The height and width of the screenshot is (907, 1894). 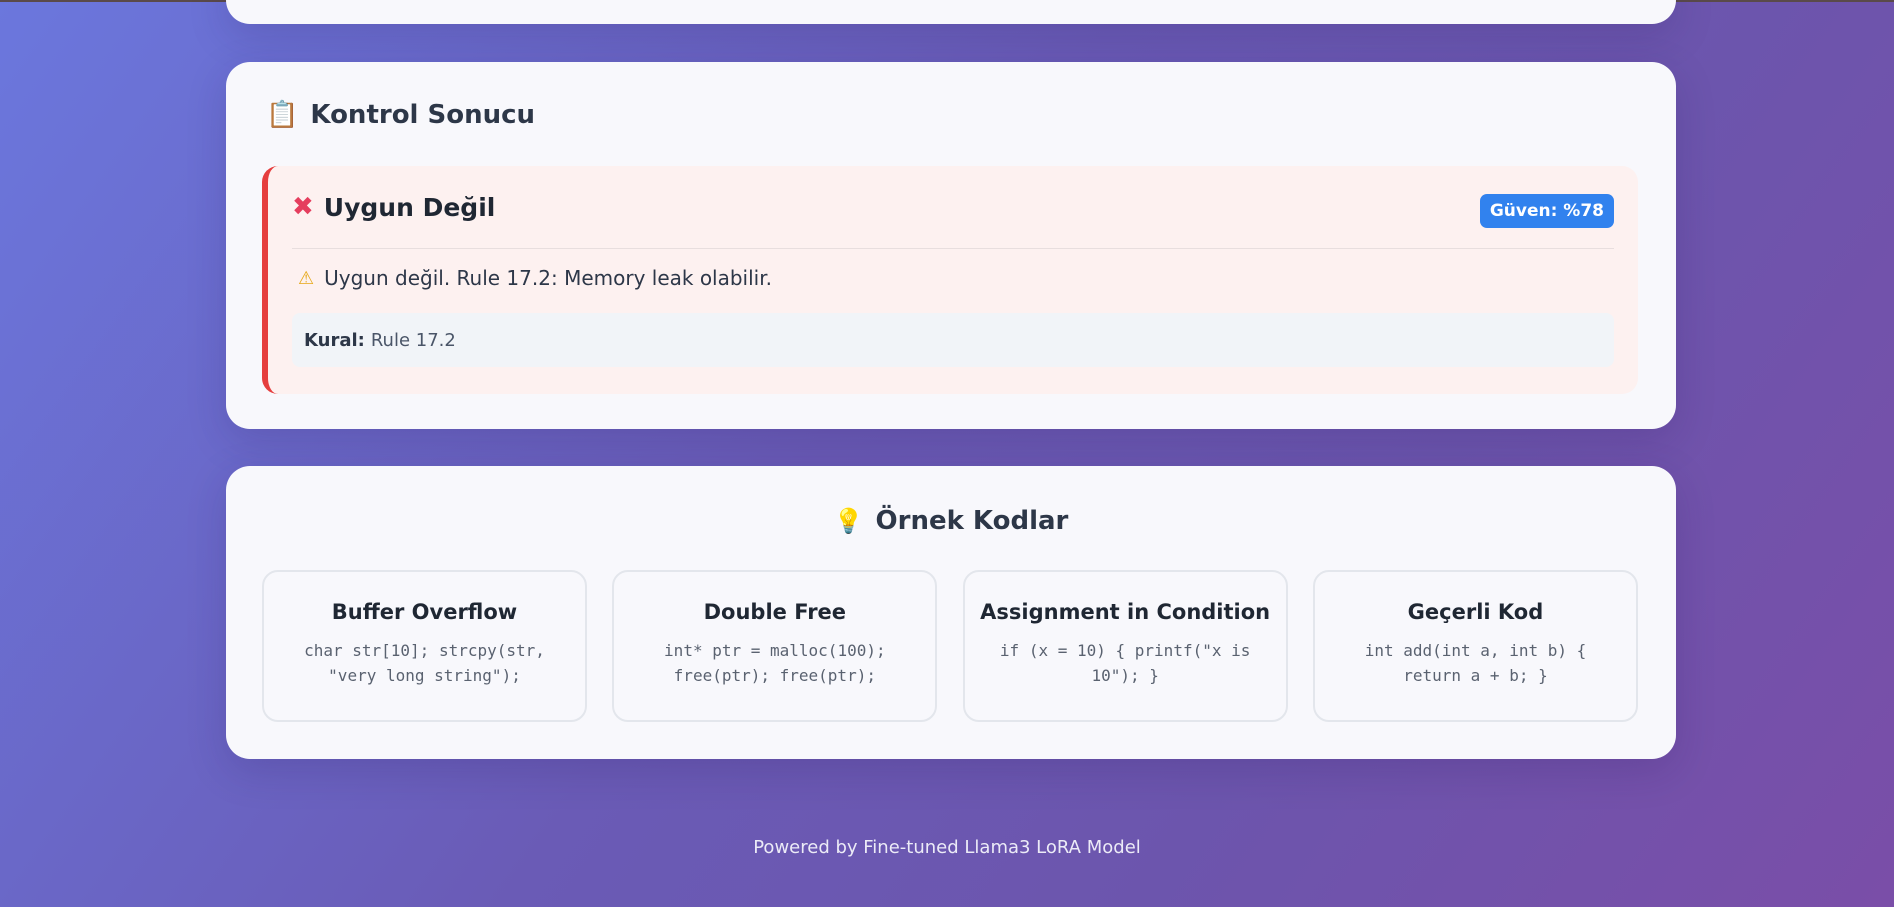 I want to click on confidence-badge: Güven: %78, so click(x=1546, y=211).